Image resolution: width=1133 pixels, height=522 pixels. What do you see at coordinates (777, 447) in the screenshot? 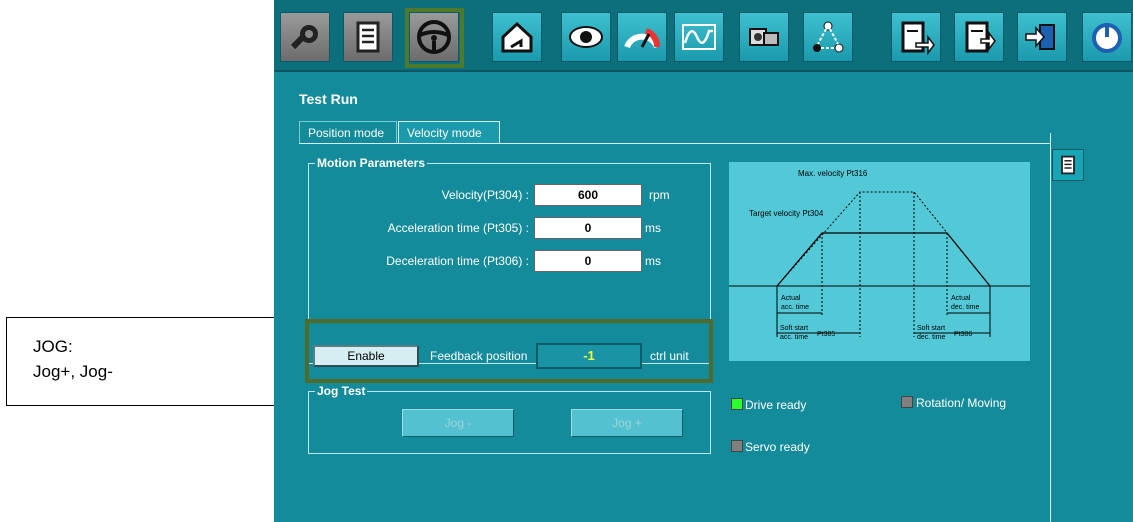
I see `servo-ready-label: Servo ready` at bounding box center [777, 447].